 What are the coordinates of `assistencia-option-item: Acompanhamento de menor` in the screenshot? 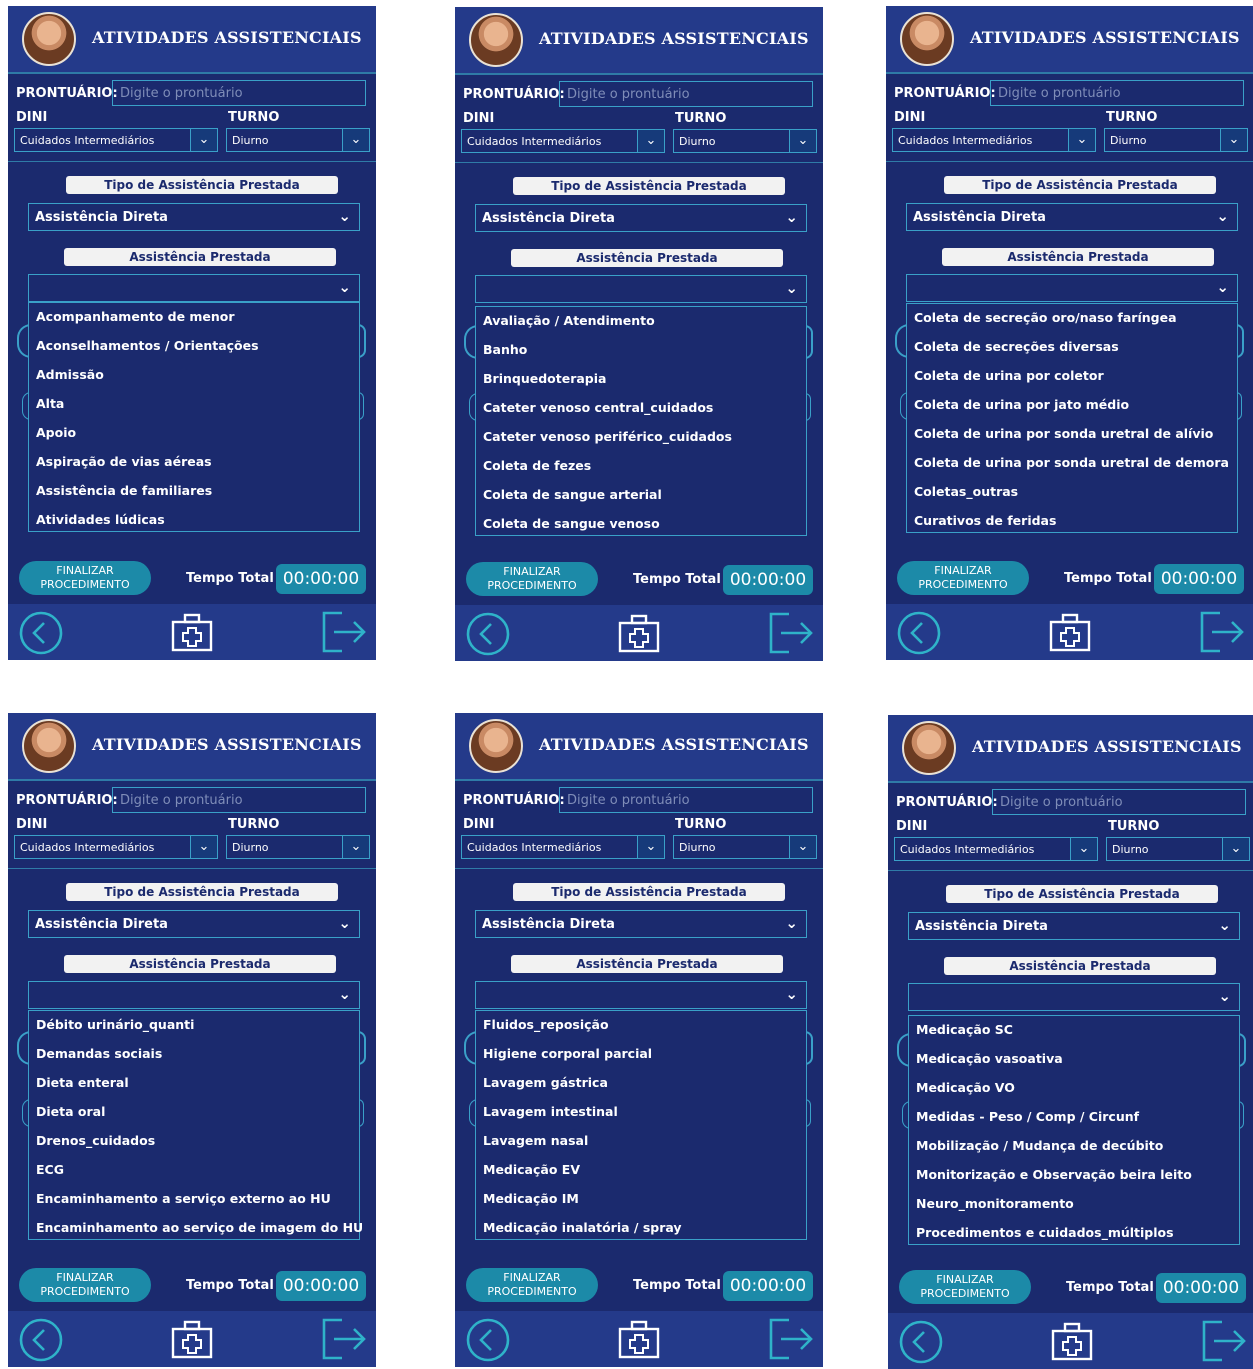 It's located at (135, 316).